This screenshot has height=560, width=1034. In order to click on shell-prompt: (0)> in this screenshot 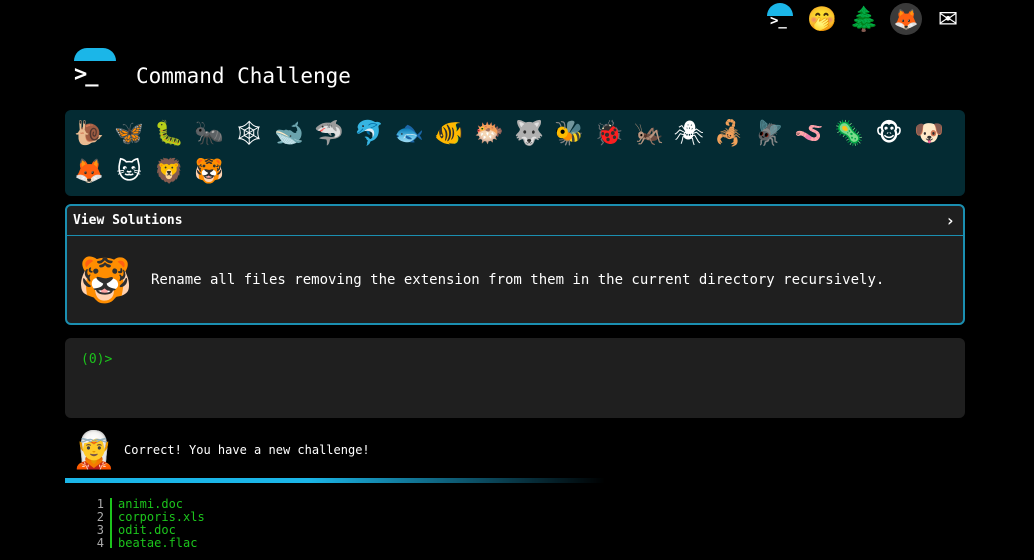, I will do `click(97, 359)`.